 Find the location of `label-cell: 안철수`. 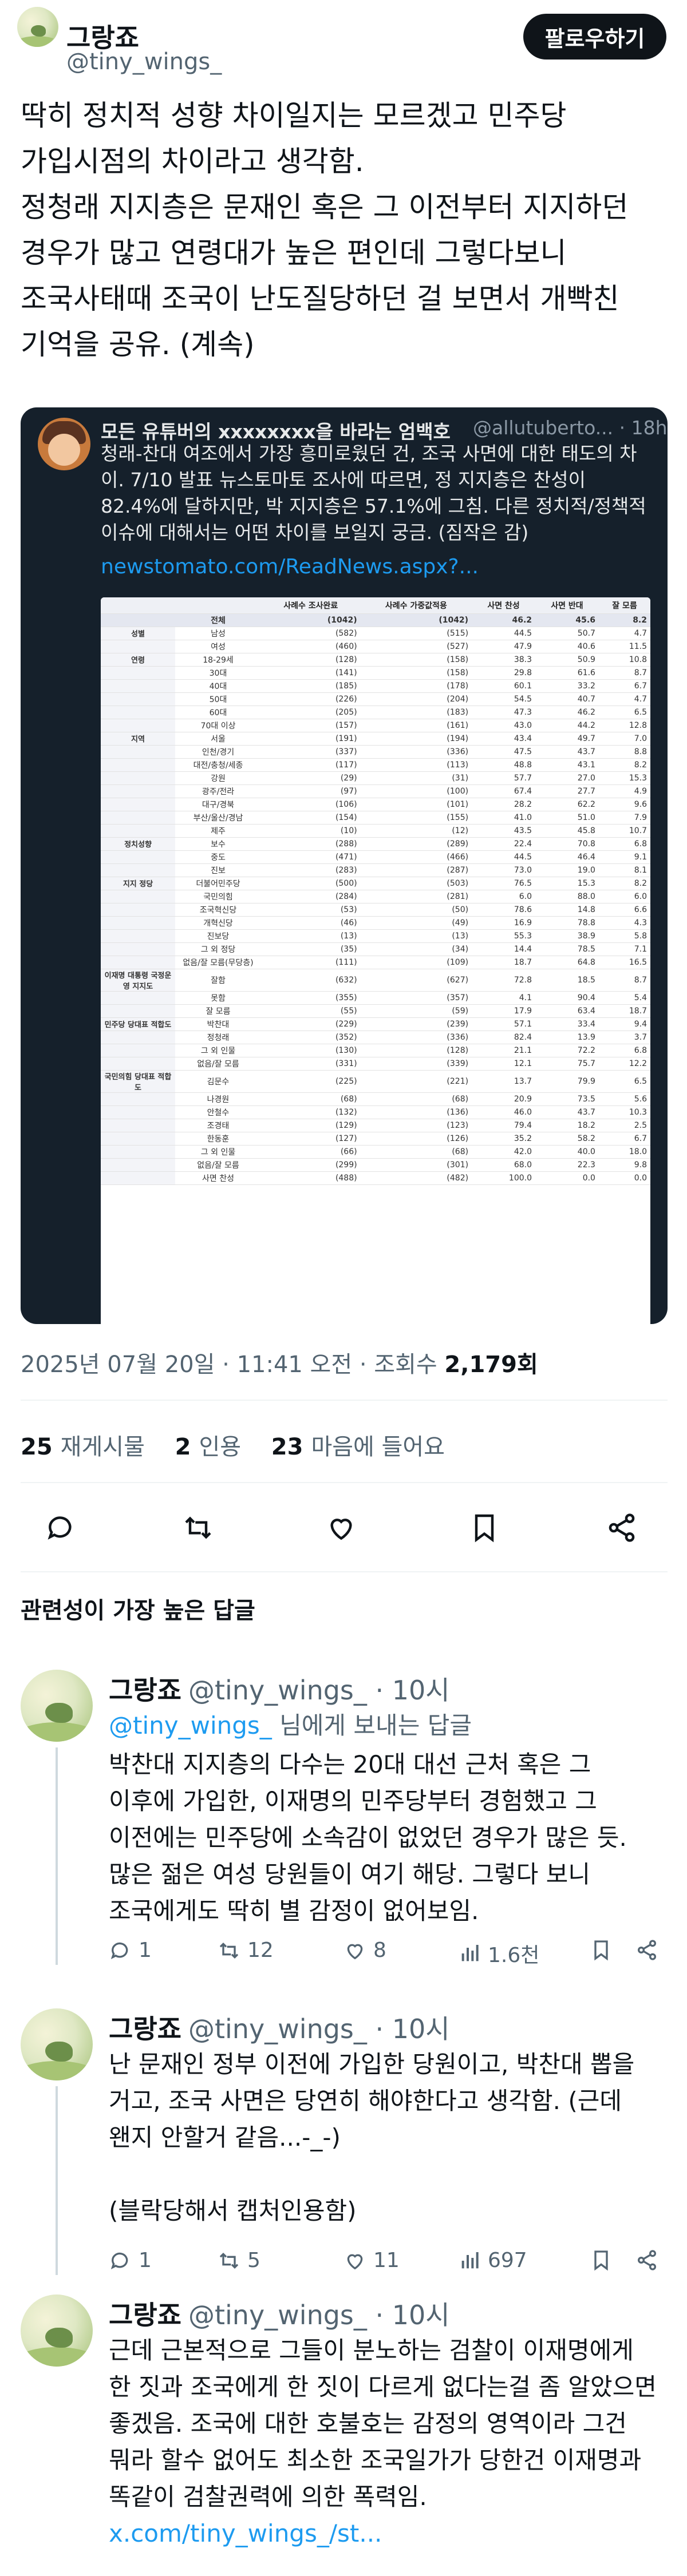

label-cell: 안철수 is located at coordinates (218, 1112).